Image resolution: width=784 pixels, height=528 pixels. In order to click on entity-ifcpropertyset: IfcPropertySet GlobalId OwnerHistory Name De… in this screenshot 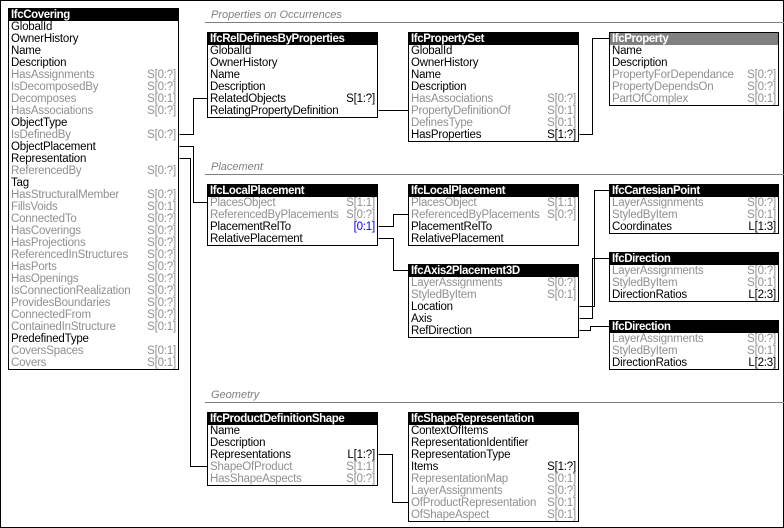, I will do `click(493, 87)`.